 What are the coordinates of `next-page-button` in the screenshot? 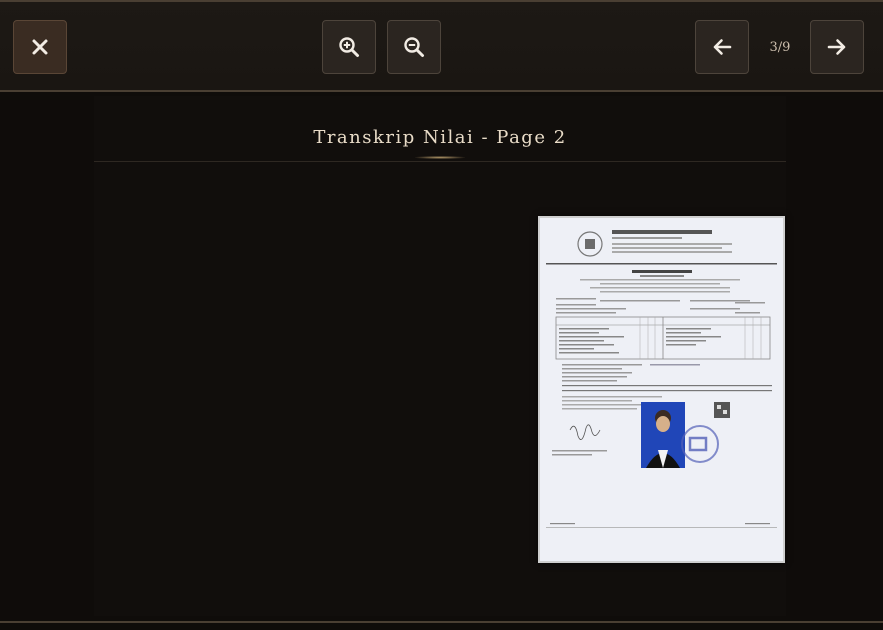 It's located at (837, 47).